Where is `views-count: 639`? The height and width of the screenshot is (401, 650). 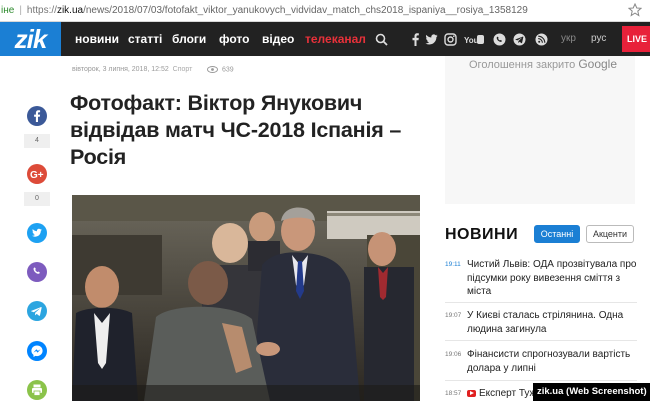
views-count: 639 is located at coordinates (228, 70).